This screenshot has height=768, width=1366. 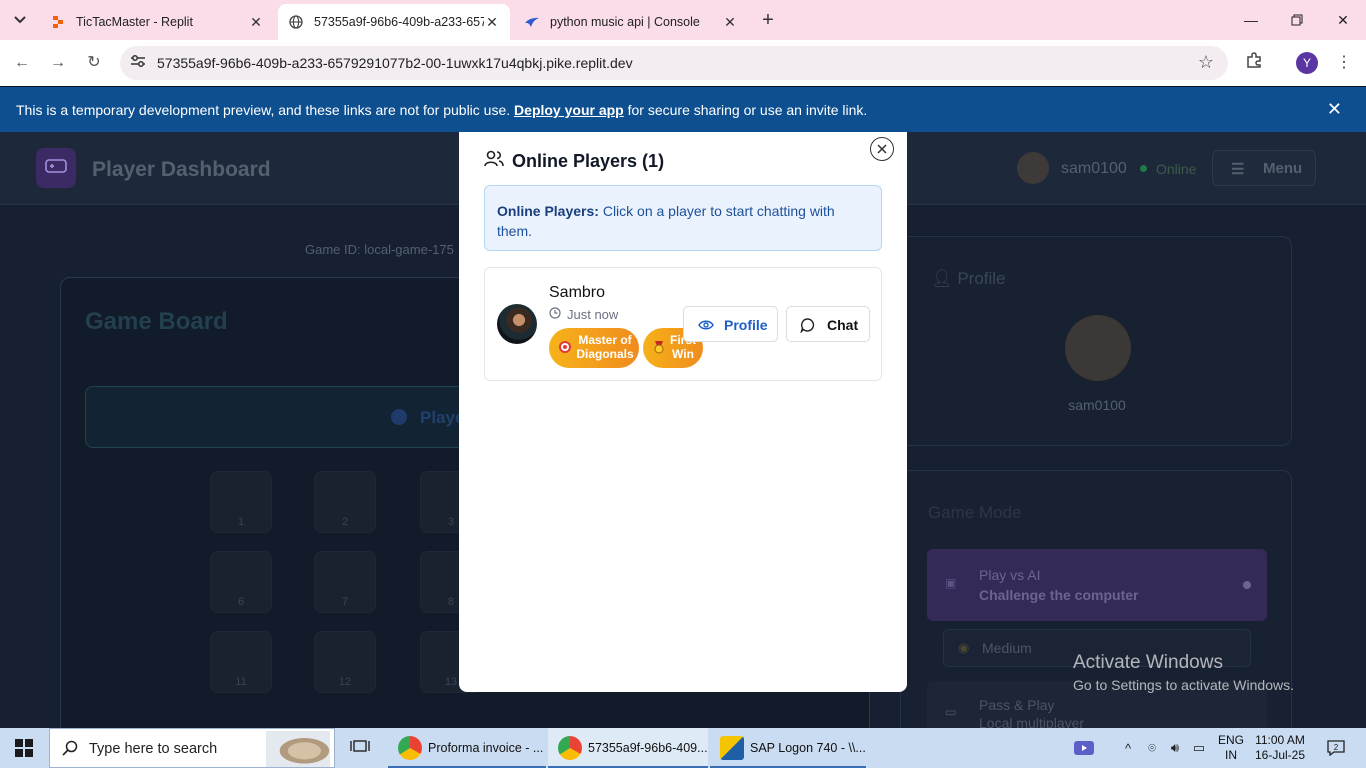 I want to click on badge-label: Master of Diagonals, so click(x=605, y=347).